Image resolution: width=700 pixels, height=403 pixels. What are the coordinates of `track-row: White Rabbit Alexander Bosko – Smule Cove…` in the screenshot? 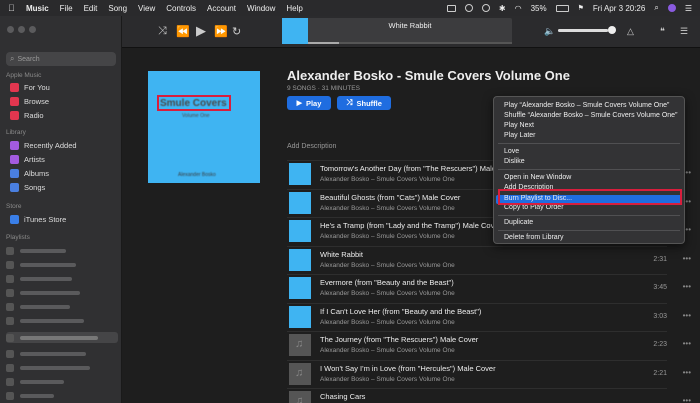 It's located at (489, 259).